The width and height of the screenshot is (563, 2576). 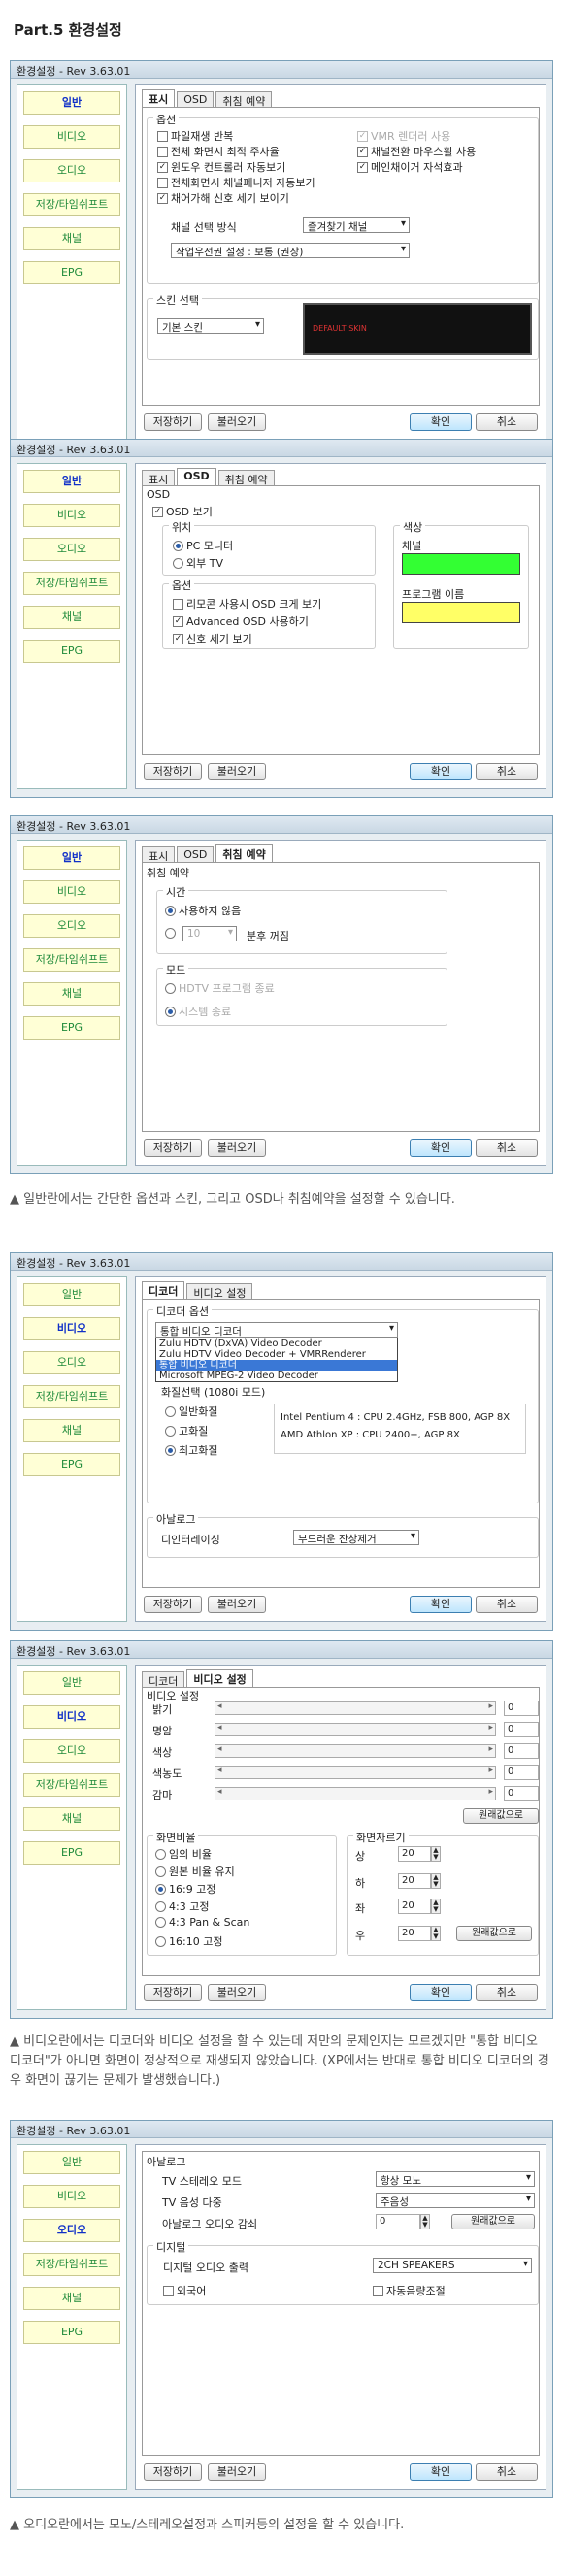 I want to click on contrast-value: 0, so click(x=521, y=1729).